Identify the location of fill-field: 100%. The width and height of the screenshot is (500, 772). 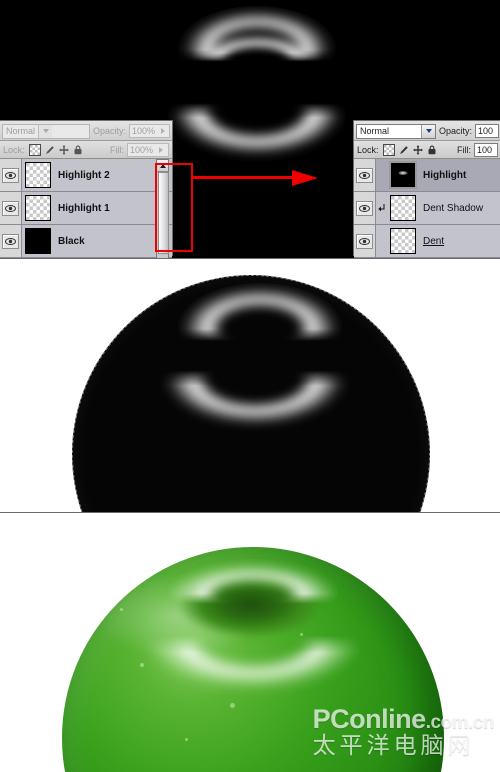
(148, 149).